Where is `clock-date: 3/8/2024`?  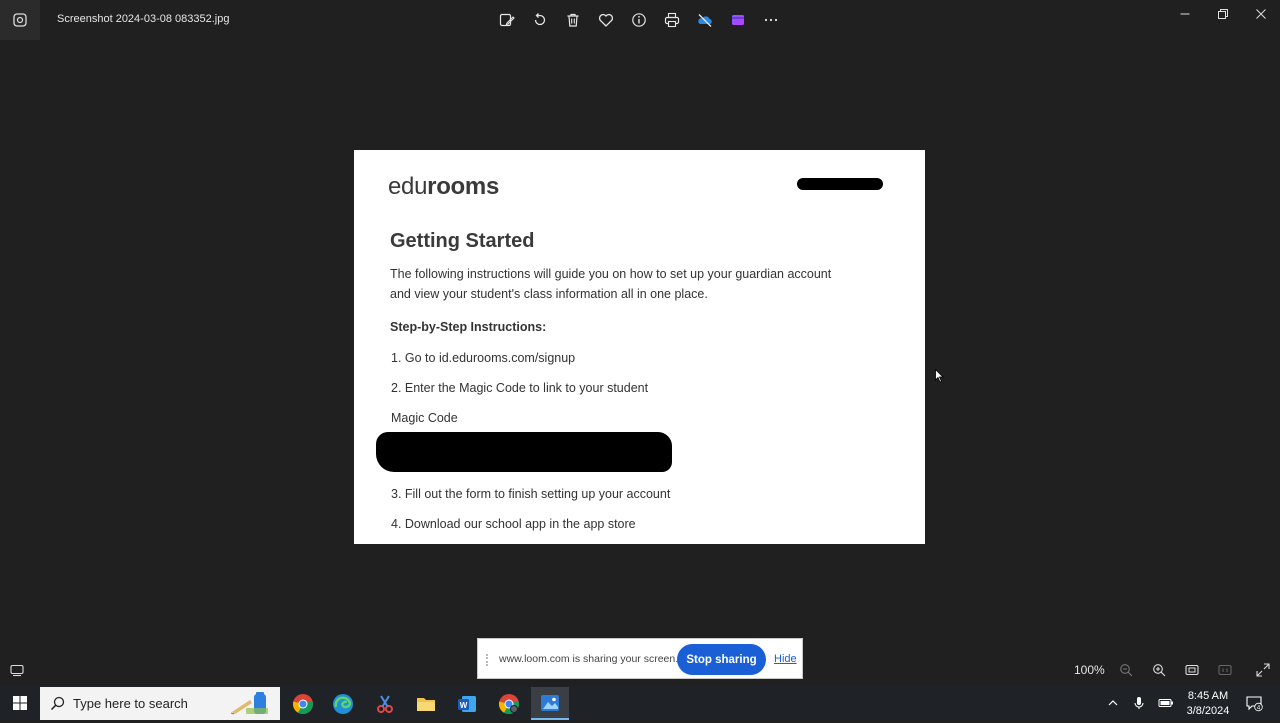
clock-date: 3/8/2024 is located at coordinates (1208, 711).